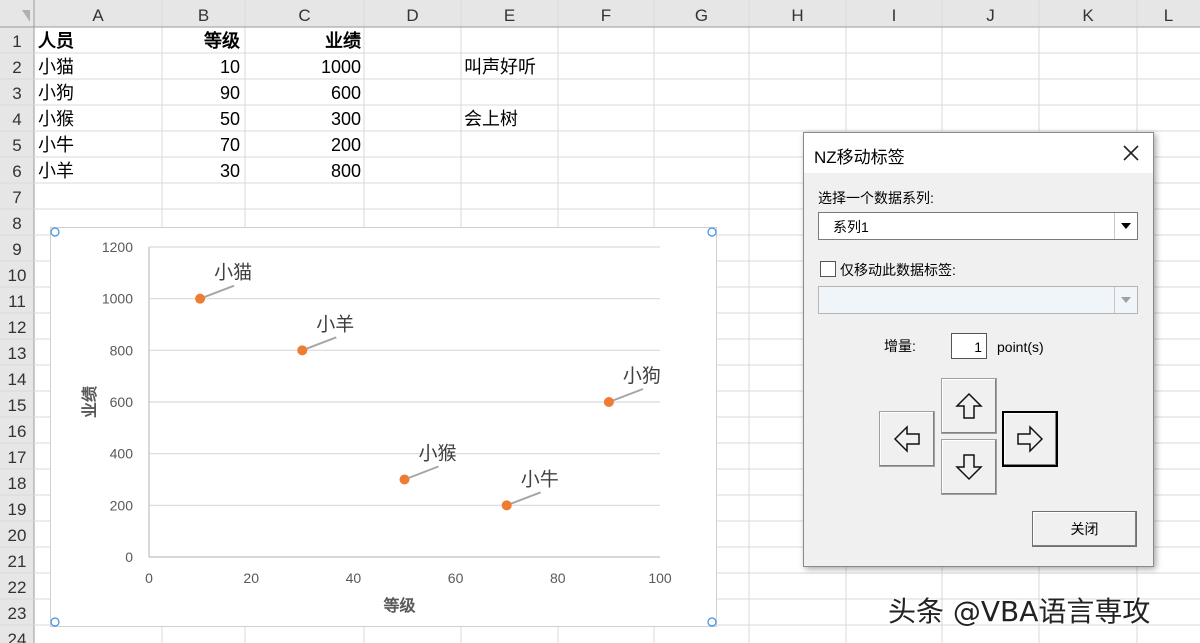 The height and width of the screenshot is (643, 1200). I want to click on column-header: F, so click(606, 15).